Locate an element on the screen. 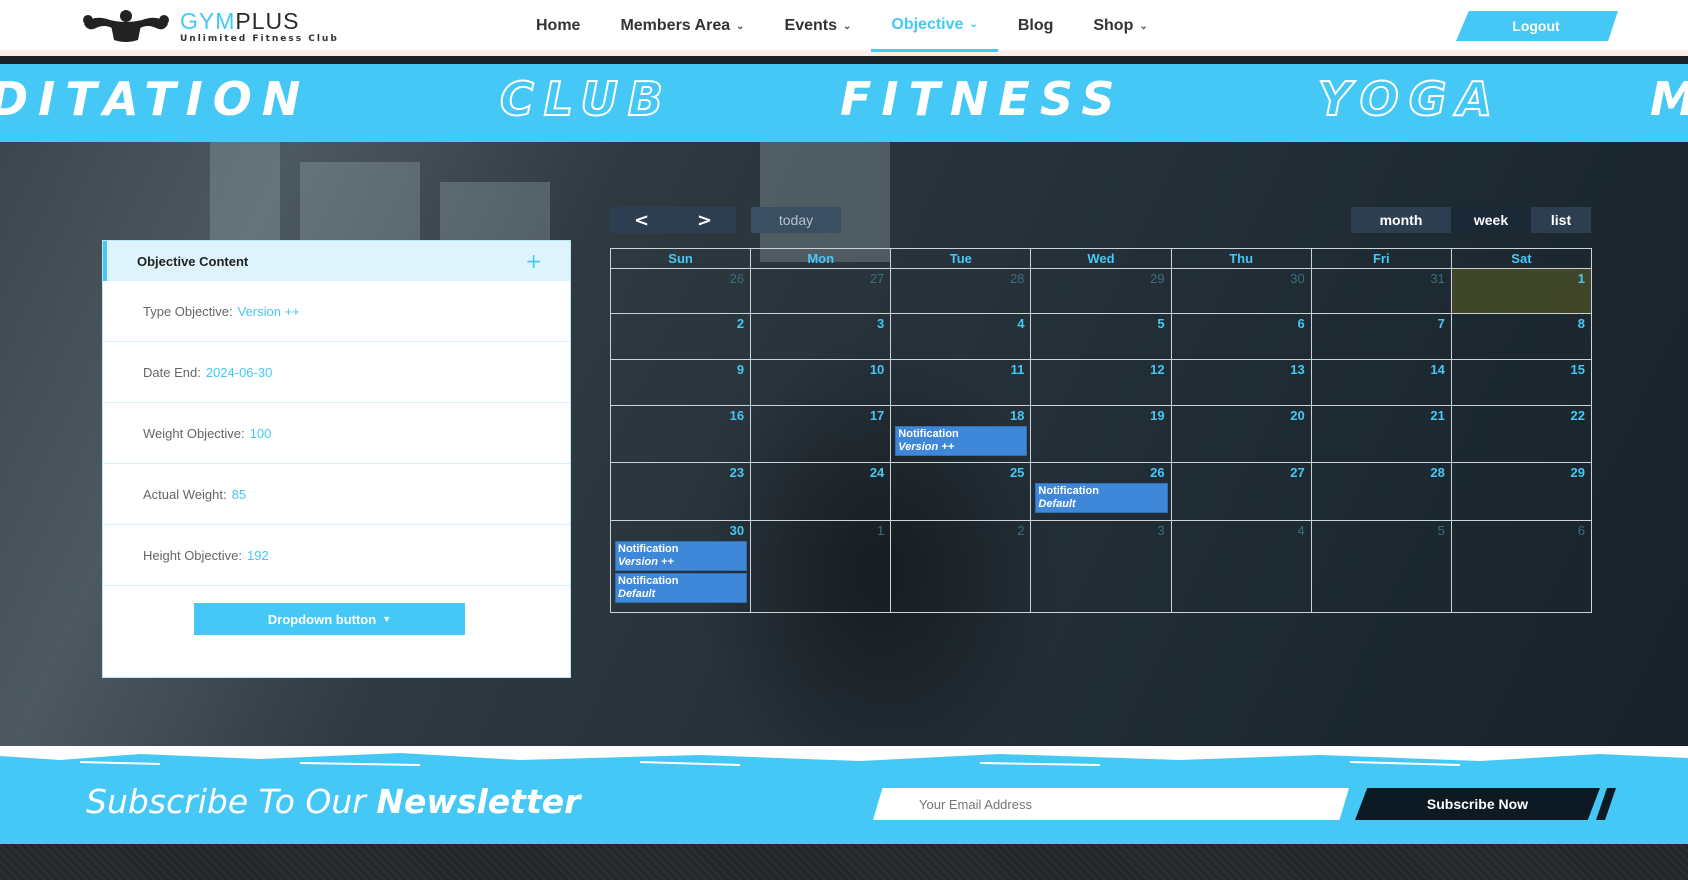 This screenshot has width=1688, height=880. calendar-day-cell: 18 Notification Version ++ is located at coordinates (961, 434).